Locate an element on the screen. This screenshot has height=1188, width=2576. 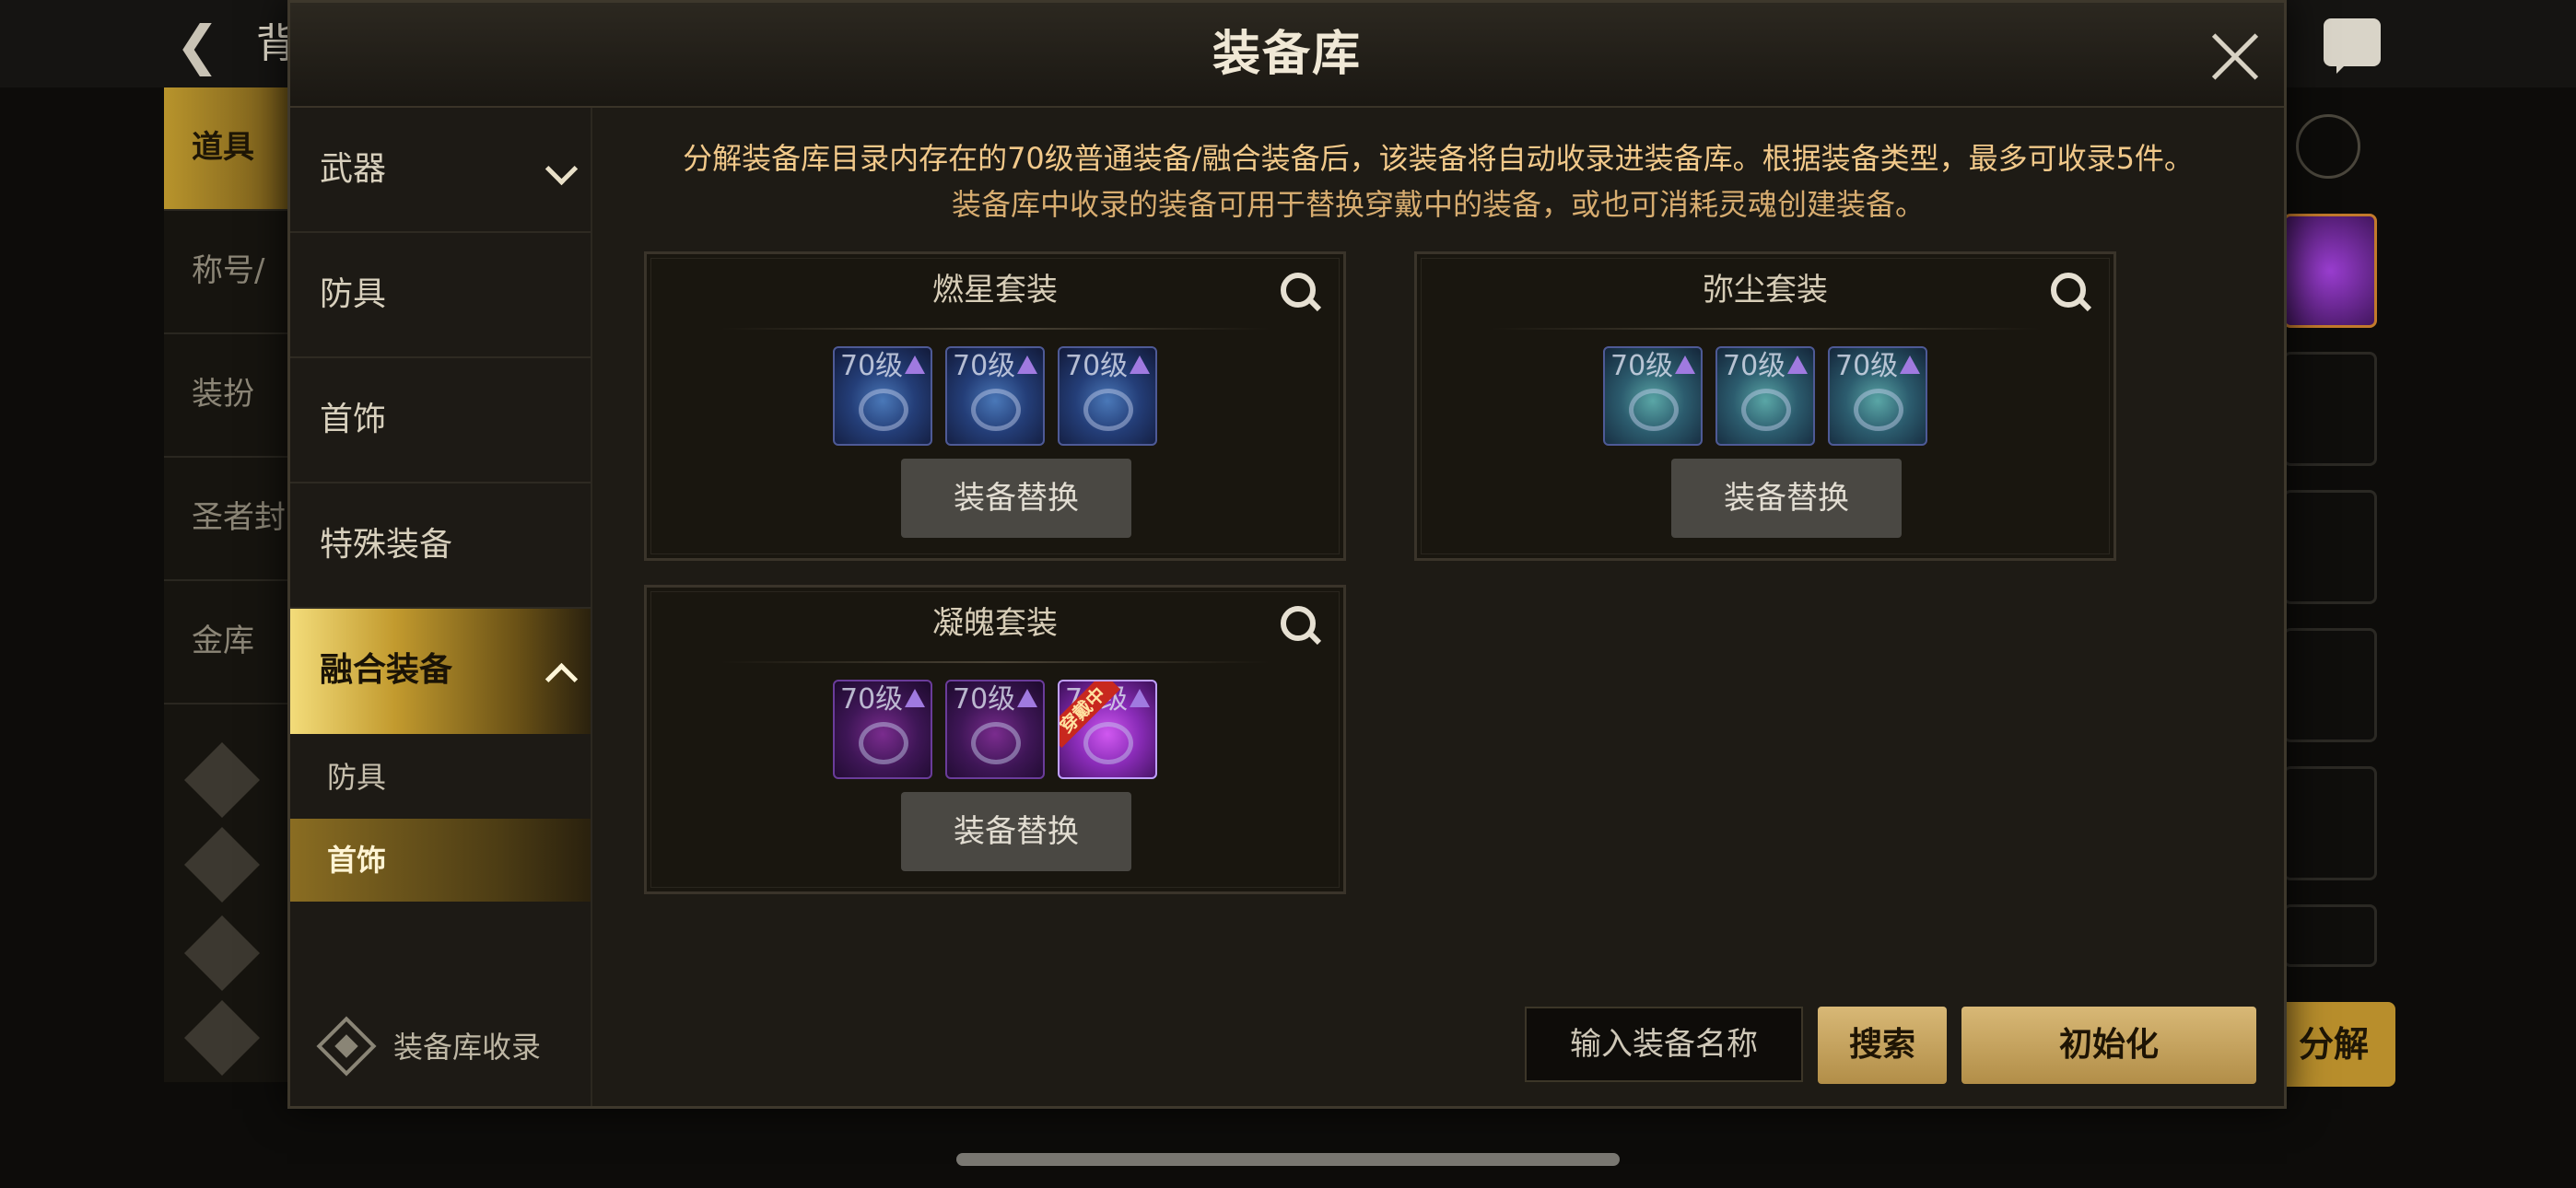
back-arrow-icon: ❮ is located at coordinates (207, 45).